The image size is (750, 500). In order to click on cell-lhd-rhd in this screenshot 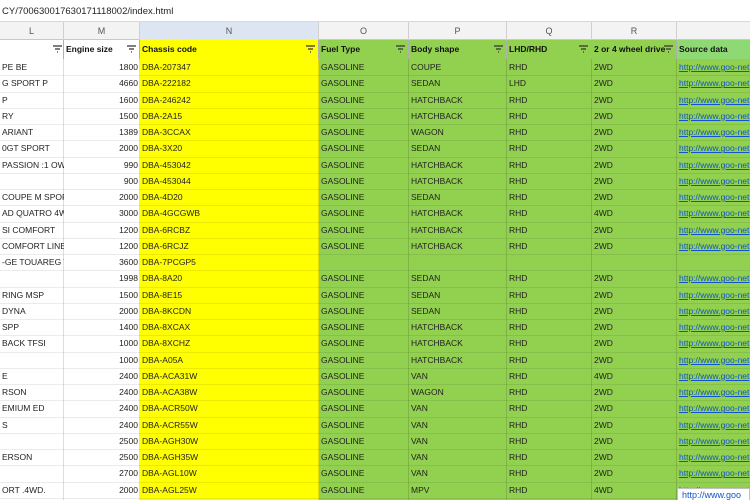, I will do `click(549, 262)`.